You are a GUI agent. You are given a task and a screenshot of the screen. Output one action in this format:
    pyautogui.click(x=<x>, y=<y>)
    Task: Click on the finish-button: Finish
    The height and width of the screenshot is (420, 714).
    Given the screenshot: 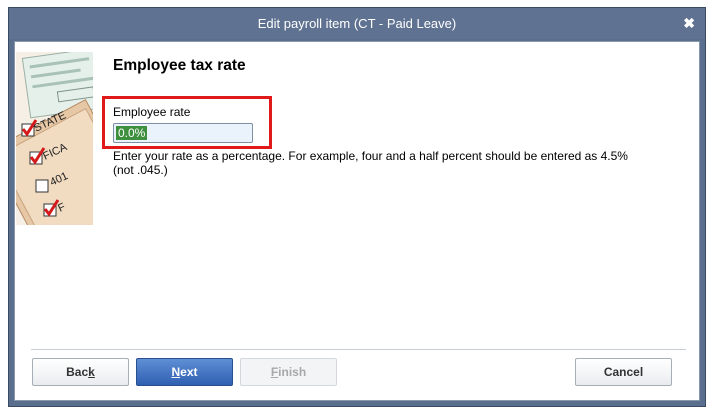 What is the action you would take?
    pyautogui.click(x=288, y=372)
    